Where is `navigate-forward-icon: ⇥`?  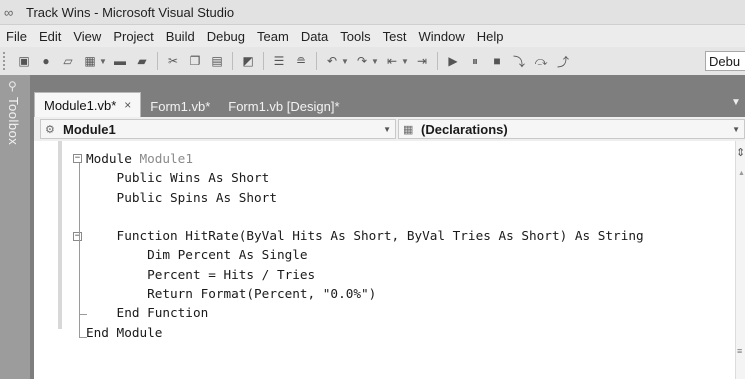 navigate-forward-icon: ⇥ is located at coordinates (422, 61).